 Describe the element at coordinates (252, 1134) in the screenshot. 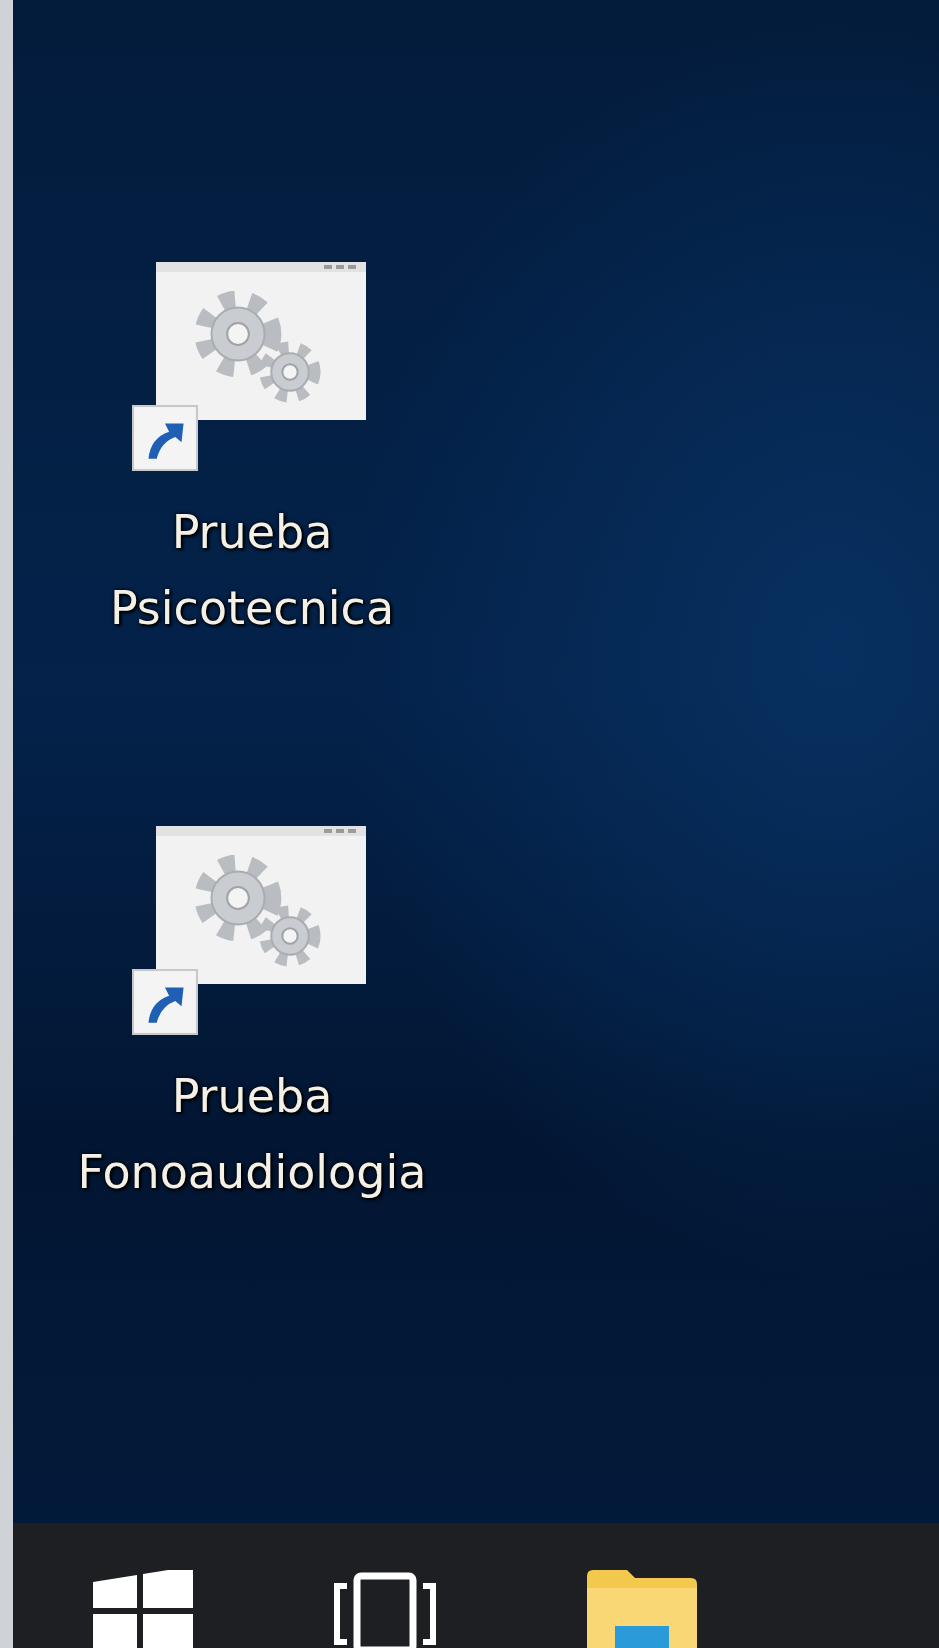

I see `desktop-icon-label: Prueba Fonoaudiologia` at that location.